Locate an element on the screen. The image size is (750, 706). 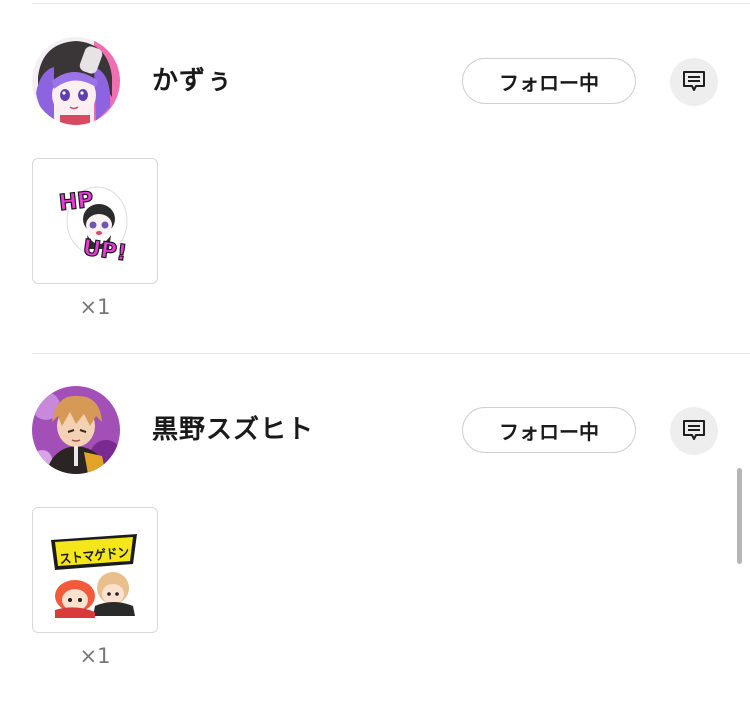
sticker-image: ストマゲドン is located at coordinates (94, 576).